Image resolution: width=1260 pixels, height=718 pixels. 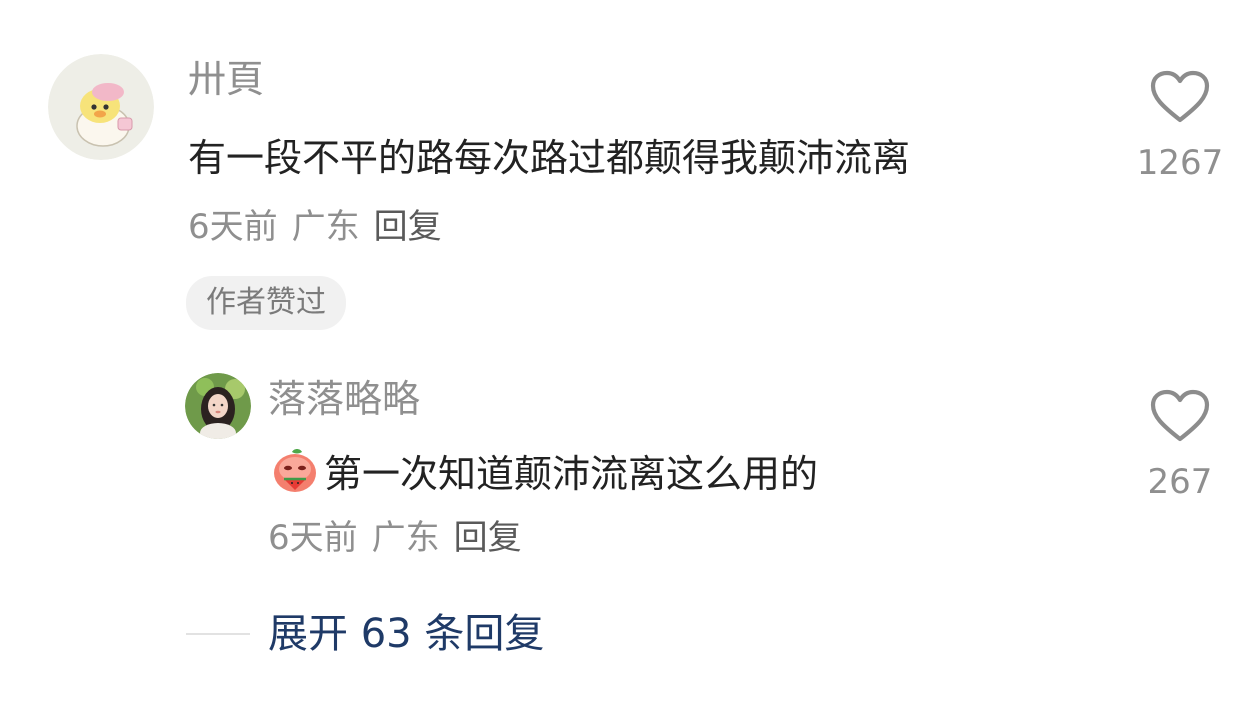 I want to click on author-liked-badge: 作者赞过, so click(x=266, y=303).